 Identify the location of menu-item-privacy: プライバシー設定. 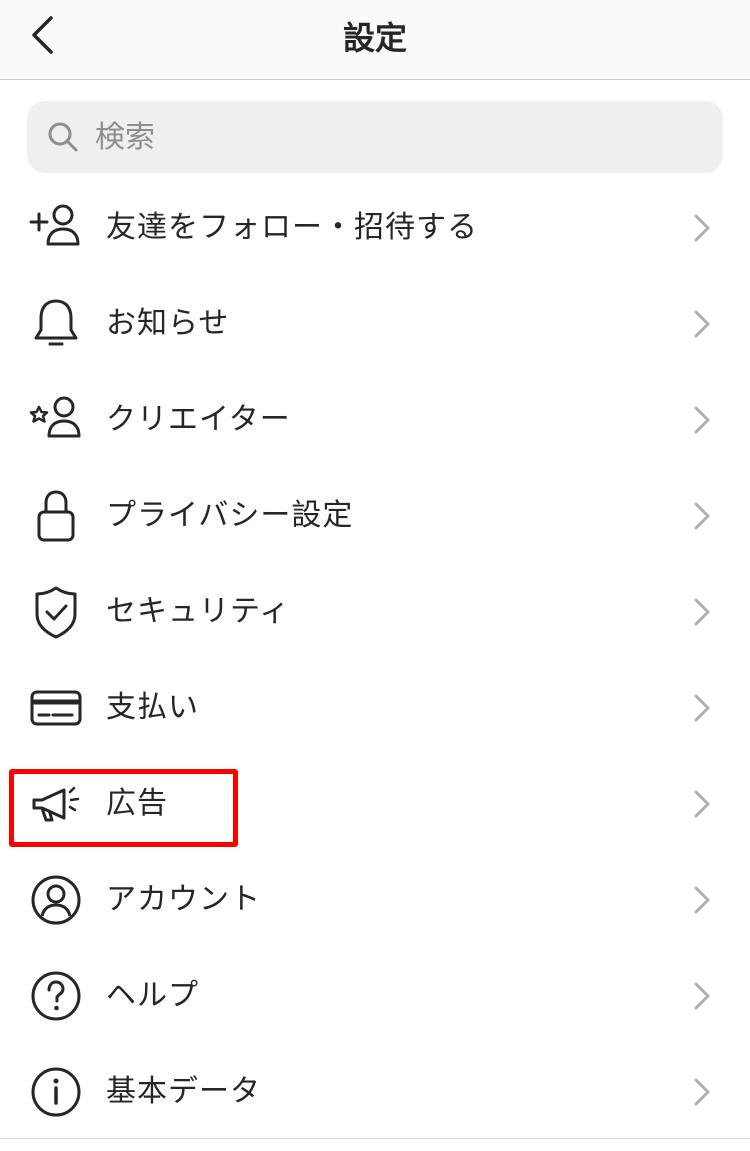
(375, 516).